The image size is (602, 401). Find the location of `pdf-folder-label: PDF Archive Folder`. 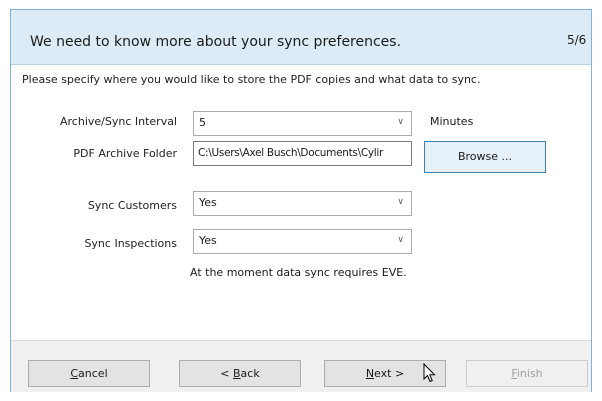

pdf-folder-label: PDF Archive Folder is located at coordinates (125, 153).